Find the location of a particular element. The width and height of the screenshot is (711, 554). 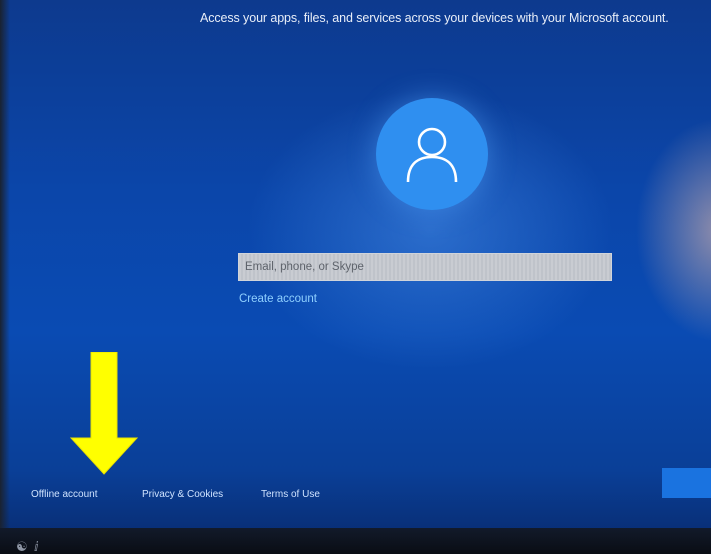

microphone-icon: ⅈ is located at coordinates (36, 547).